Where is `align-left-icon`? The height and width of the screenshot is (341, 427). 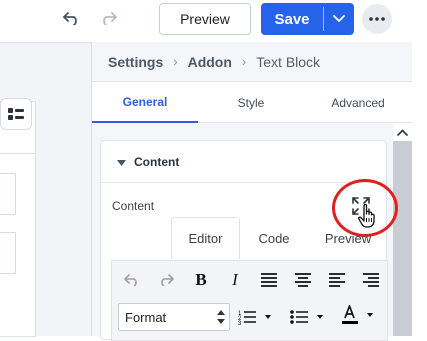 align-left-icon is located at coordinates (337, 280).